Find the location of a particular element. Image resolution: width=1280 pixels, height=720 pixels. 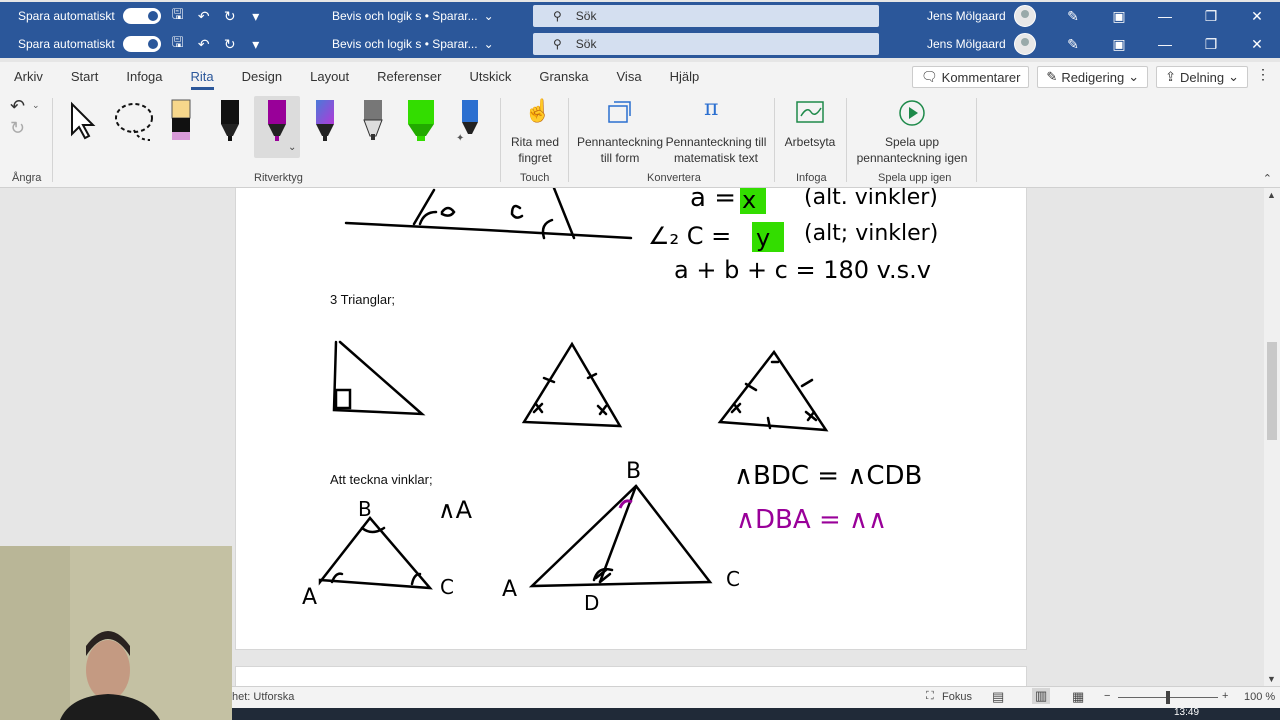

editing-label: Redigering is located at coordinates (1093, 77).